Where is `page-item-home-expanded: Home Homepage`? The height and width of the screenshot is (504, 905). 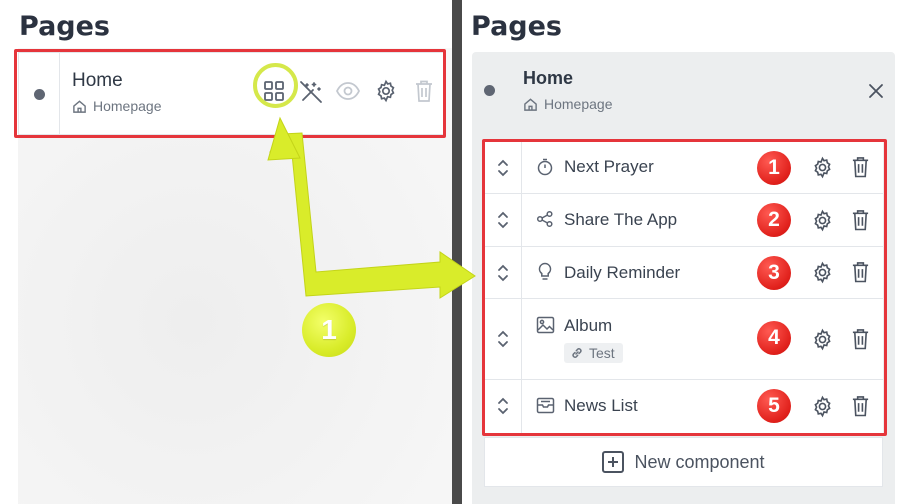
page-item-home-expanded: Home Homepage is located at coordinates (683, 92).